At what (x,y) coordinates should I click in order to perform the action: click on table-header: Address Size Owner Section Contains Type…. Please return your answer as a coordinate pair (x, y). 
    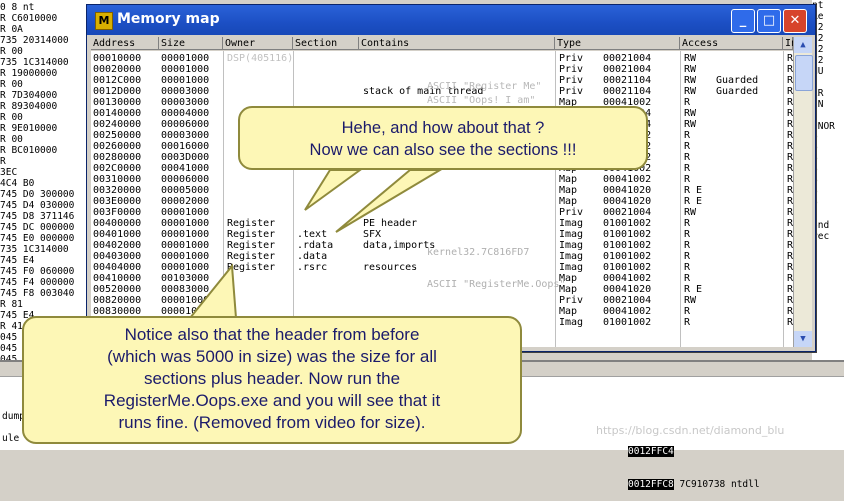
    Looking at the image, I should click on (444, 44).